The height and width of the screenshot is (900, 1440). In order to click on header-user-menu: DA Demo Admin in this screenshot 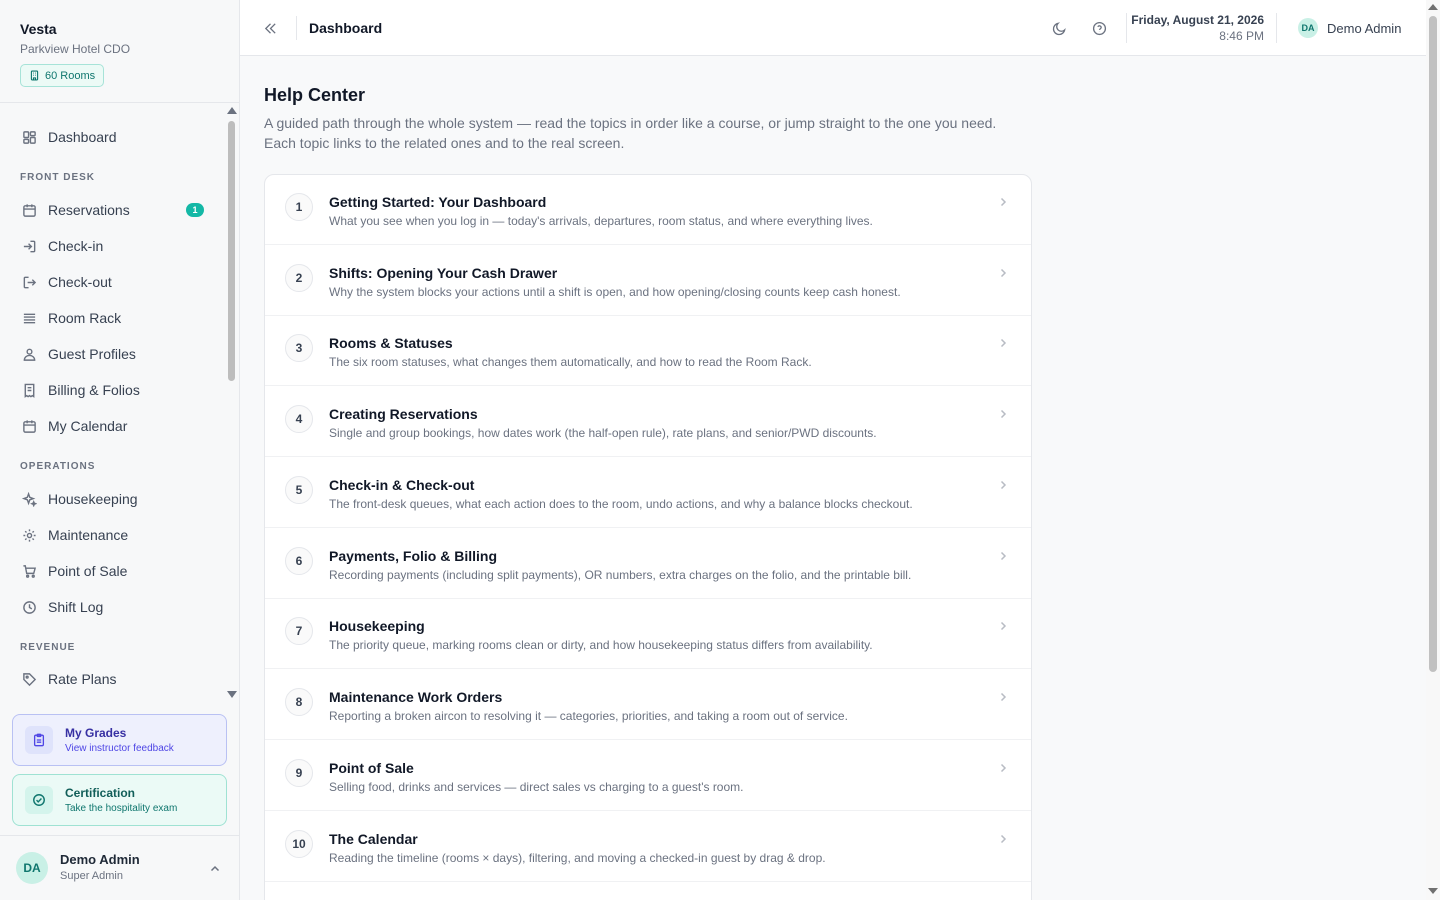, I will do `click(1349, 28)`.